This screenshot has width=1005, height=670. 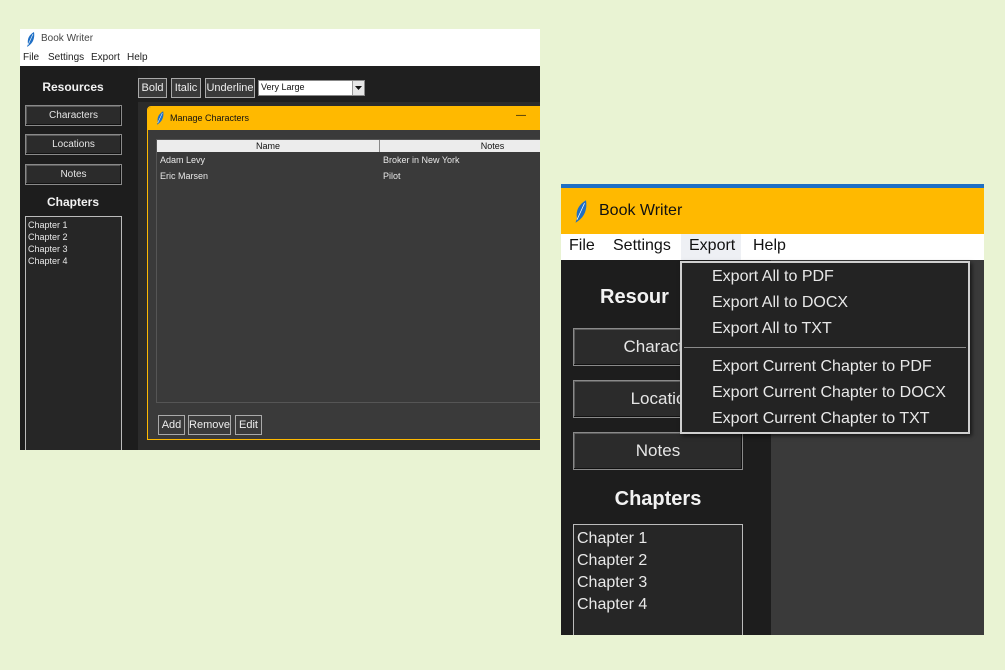 I want to click on font-size-value: Very Large, so click(x=283, y=87).